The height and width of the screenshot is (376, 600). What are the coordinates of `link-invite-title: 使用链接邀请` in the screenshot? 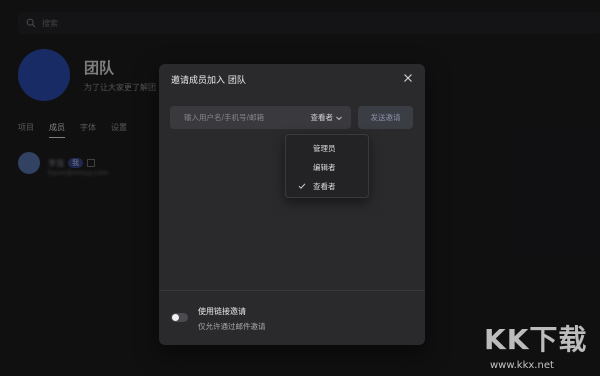 It's located at (222, 311).